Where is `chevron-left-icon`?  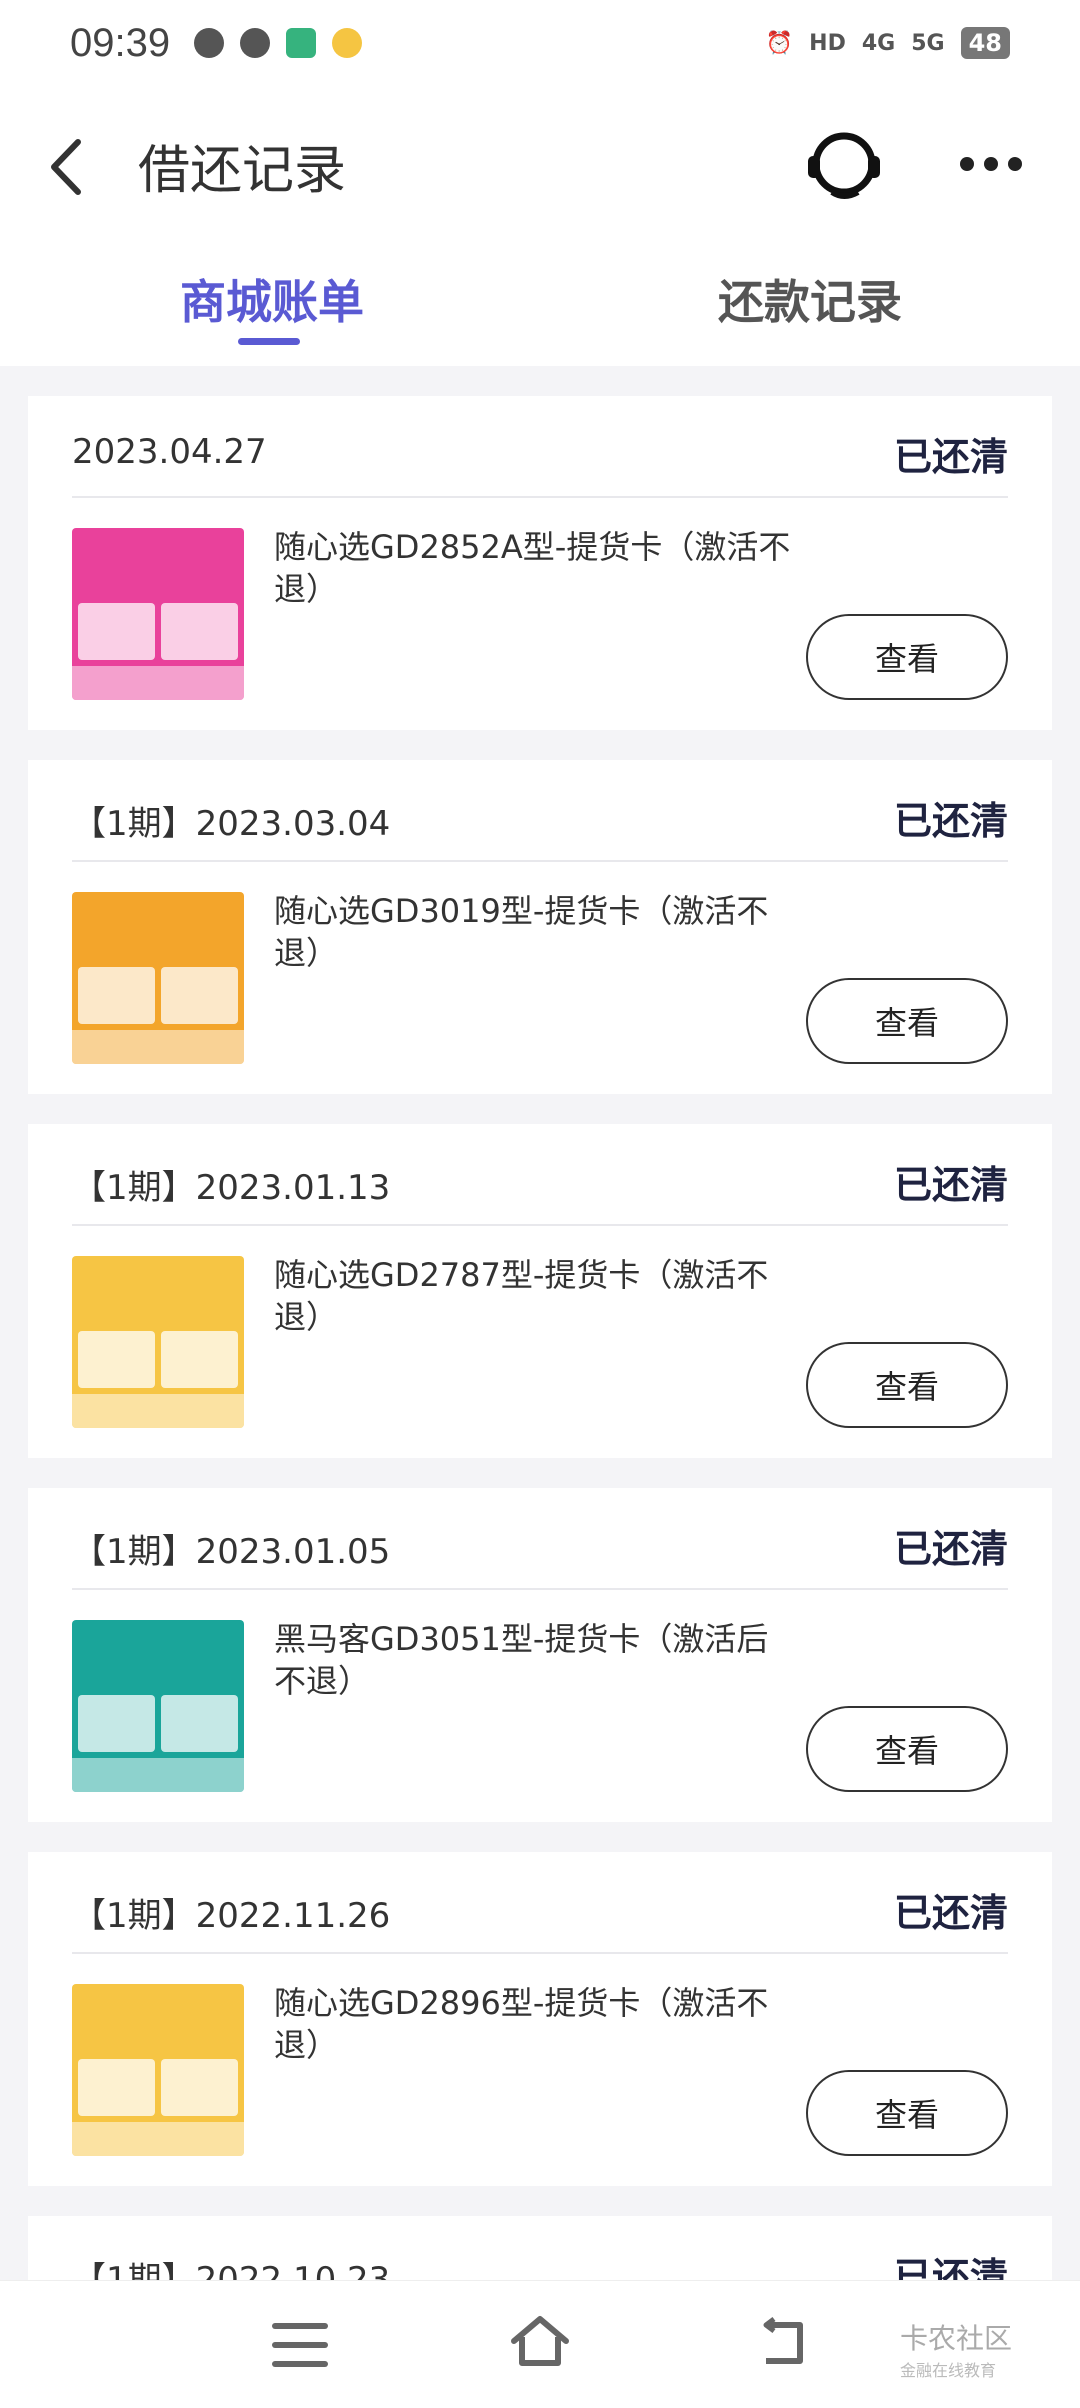
chevron-left-icon is located at coordinates (66, 167).